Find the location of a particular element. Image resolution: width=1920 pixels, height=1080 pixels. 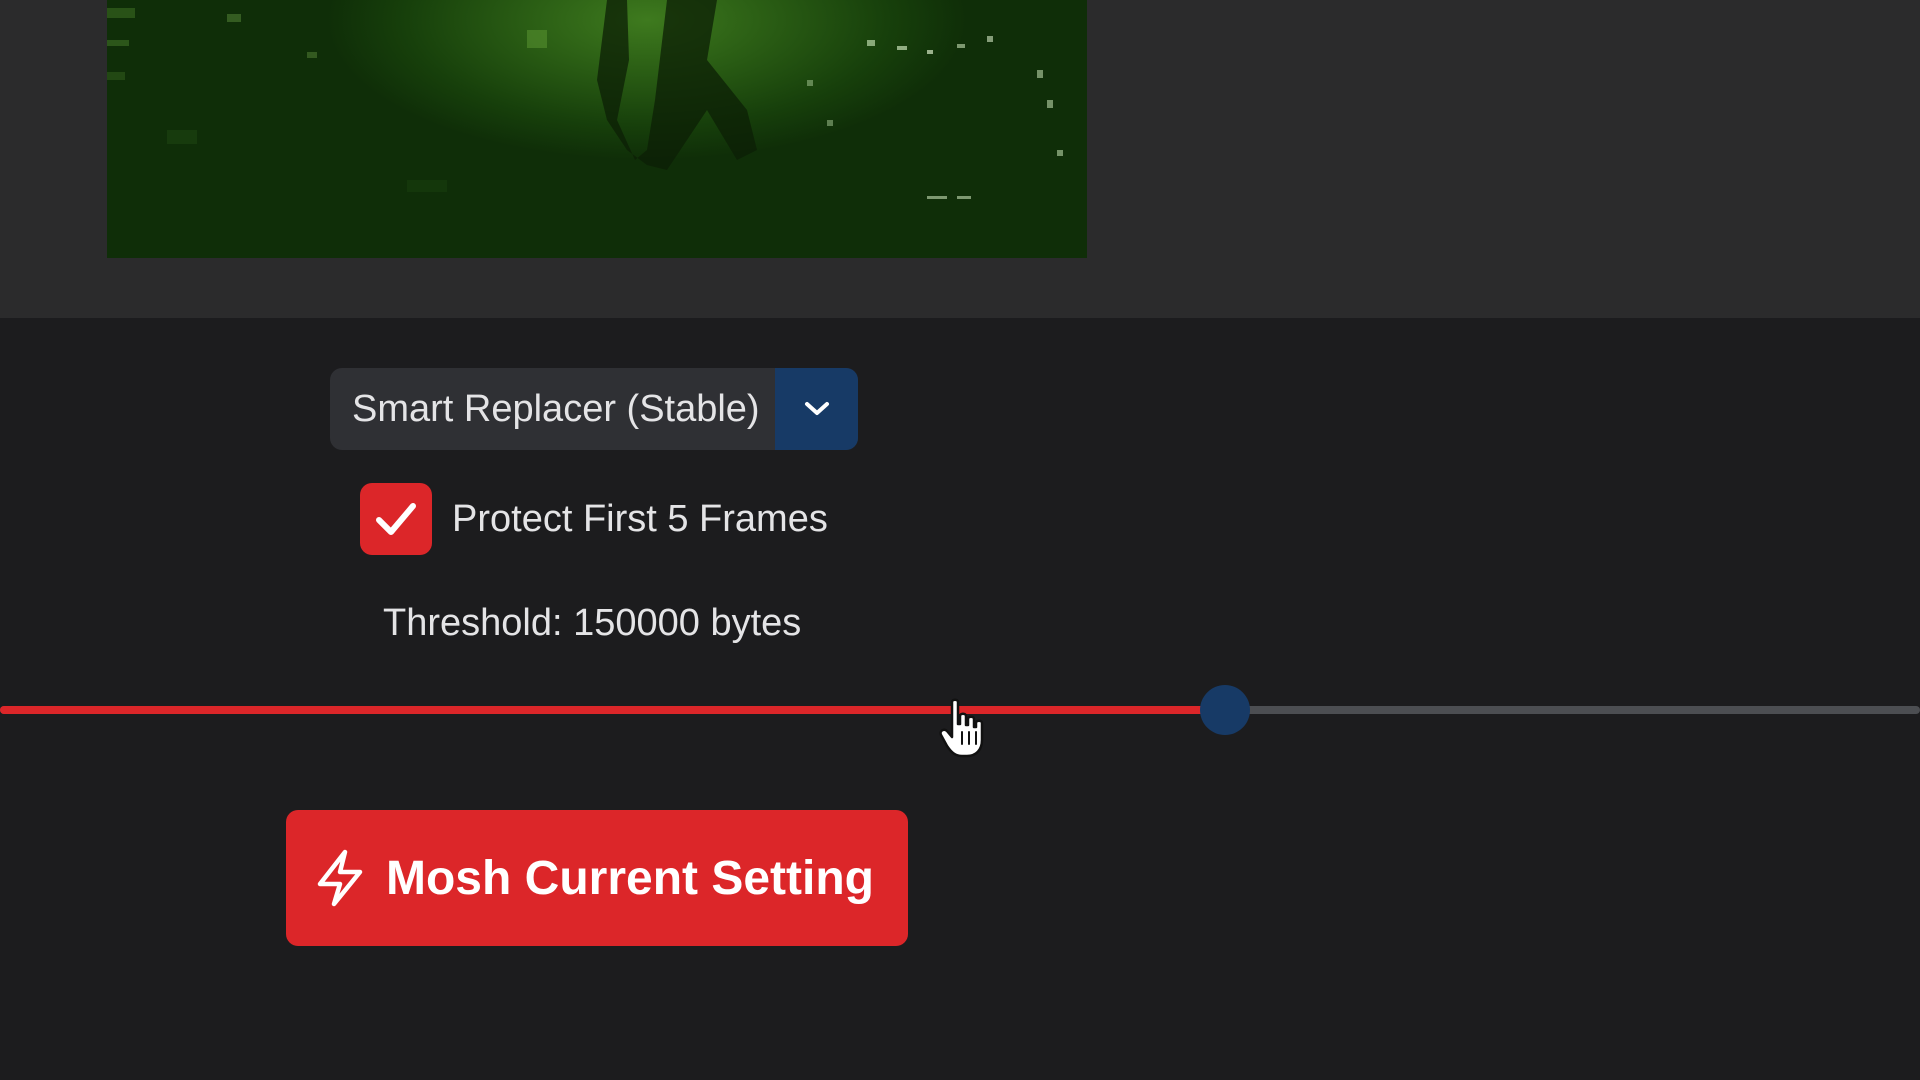

protect-frames-label: Protect First 5 Frames is located at coordinates (640, 518).